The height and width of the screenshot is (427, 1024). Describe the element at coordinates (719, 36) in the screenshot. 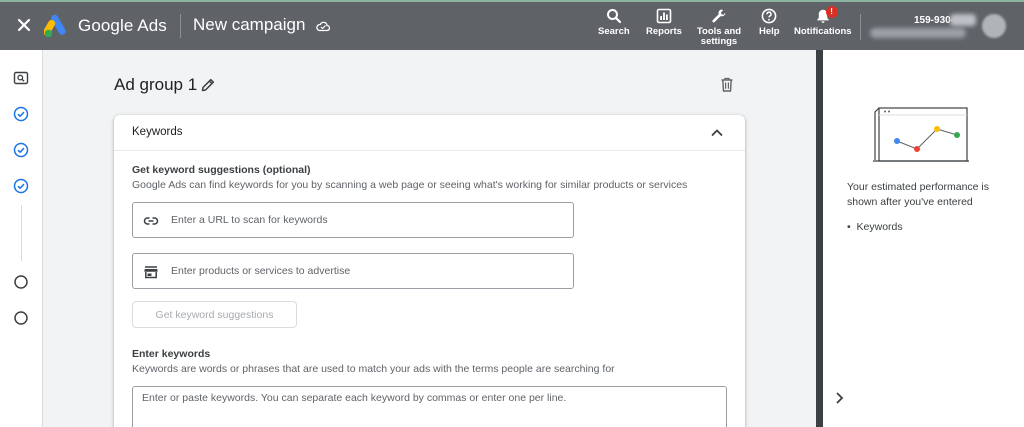

I see `nav-tools-label: Tools and settings` at that location.